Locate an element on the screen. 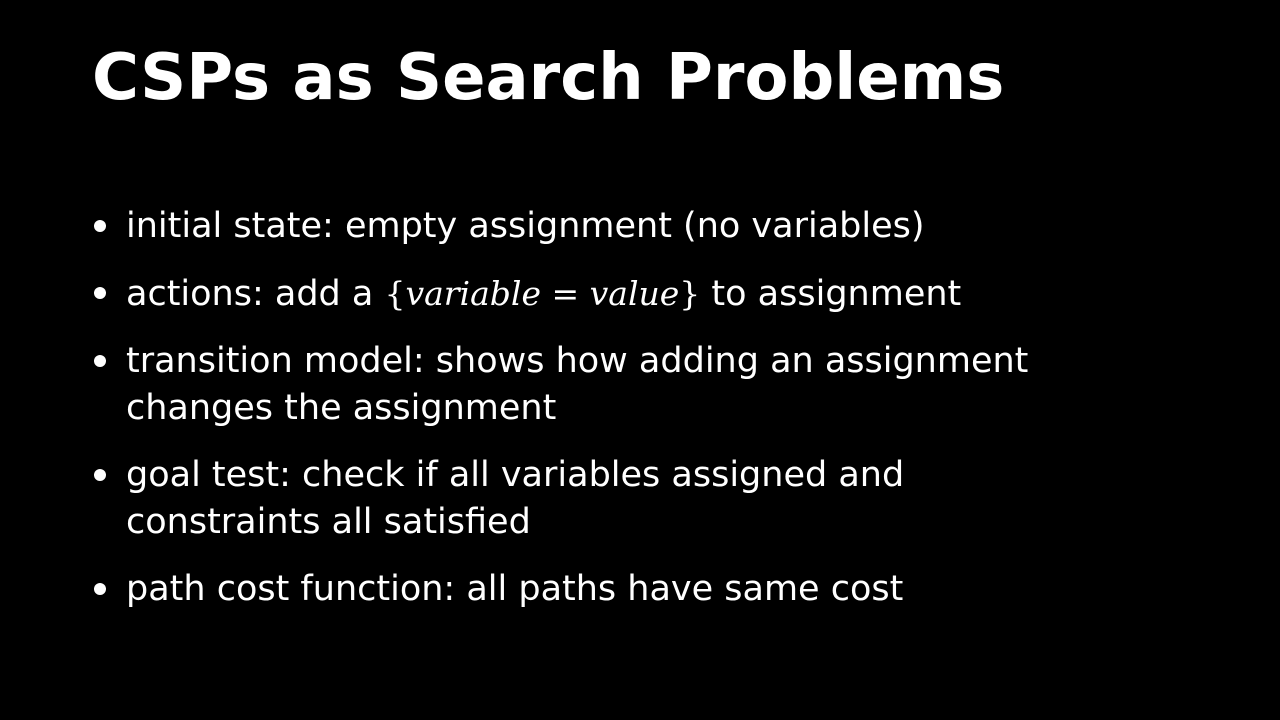 This screenshot has width=1280, height=720. math-open-brace: { is located at coordinates (395, 293).